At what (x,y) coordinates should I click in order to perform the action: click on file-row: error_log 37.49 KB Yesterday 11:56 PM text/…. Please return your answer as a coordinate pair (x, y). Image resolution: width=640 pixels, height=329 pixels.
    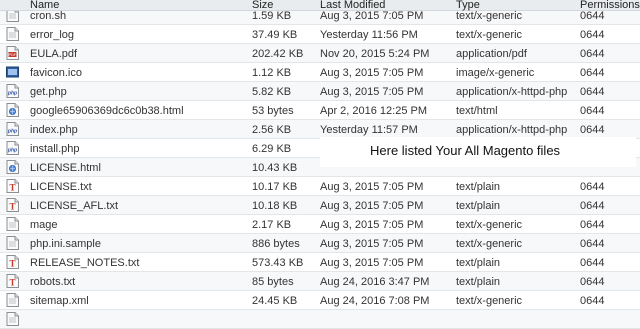
    Looking at the image, I should click on (320, 34).